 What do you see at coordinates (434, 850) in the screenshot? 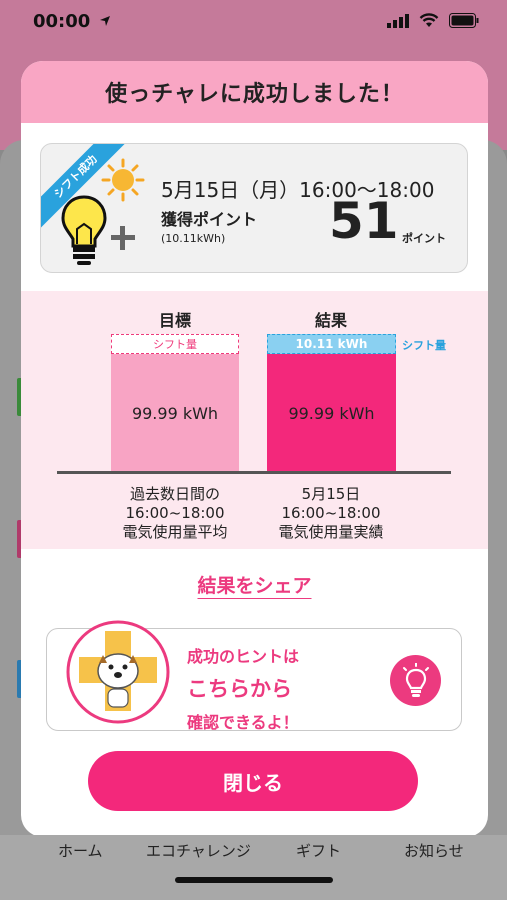
I see `tab-notifications: お知らせ` at bounding box center [434, 850].